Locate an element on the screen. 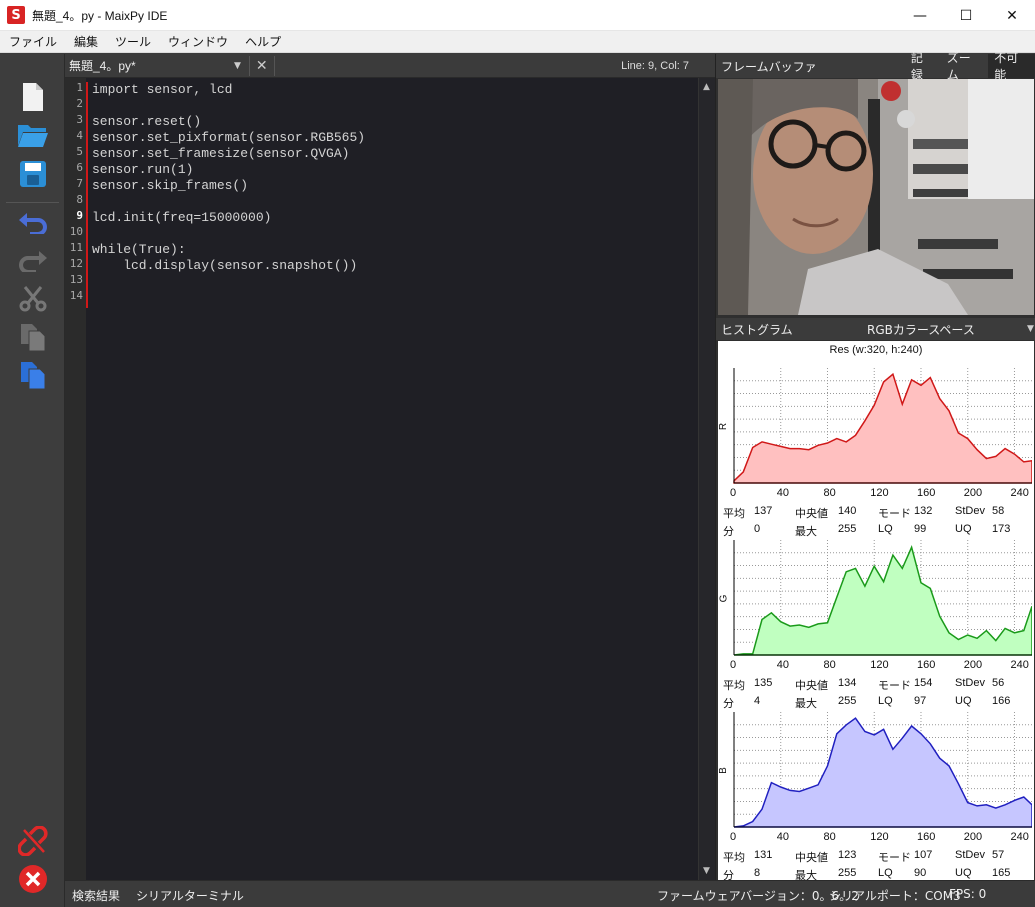 This screenshot has height=907, width=1035. stat-stdev: 56 is located at coordinates (998, 683).